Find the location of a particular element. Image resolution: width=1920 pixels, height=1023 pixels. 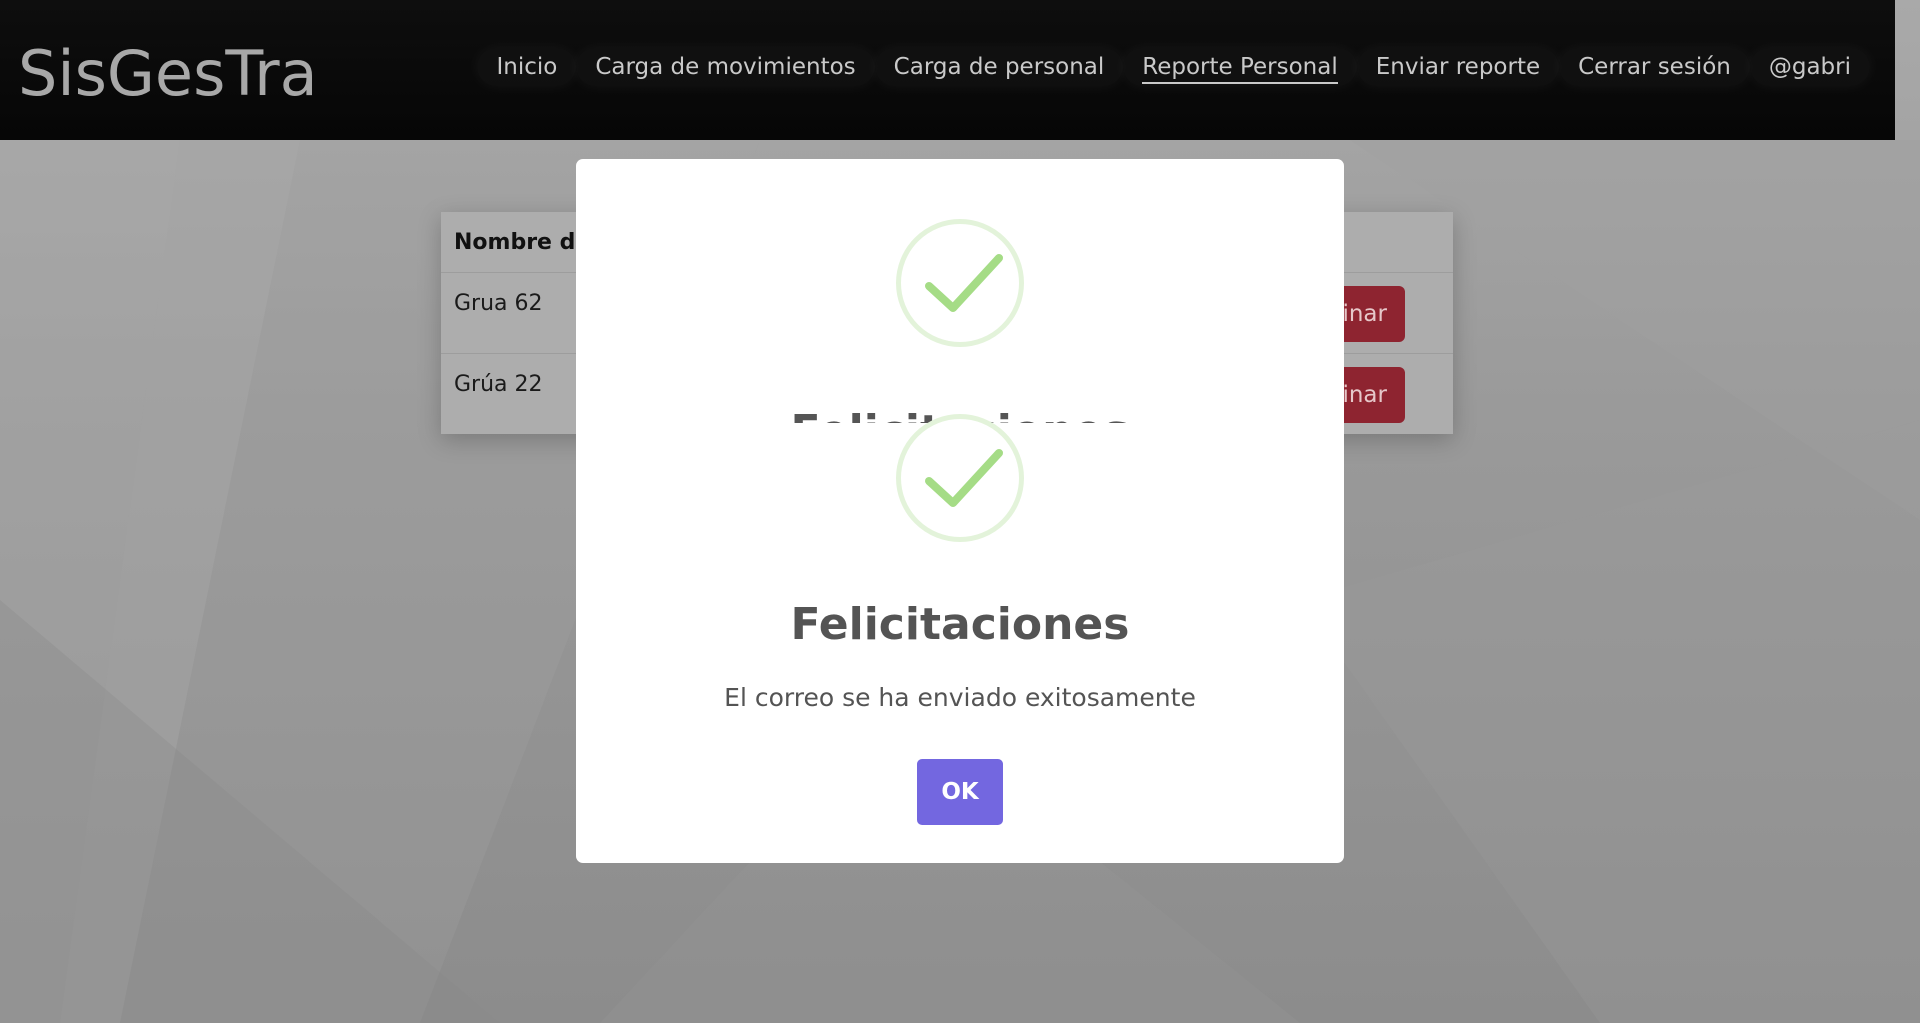

dialog-title: Felicitaciones is located at coordinates (960, 624).